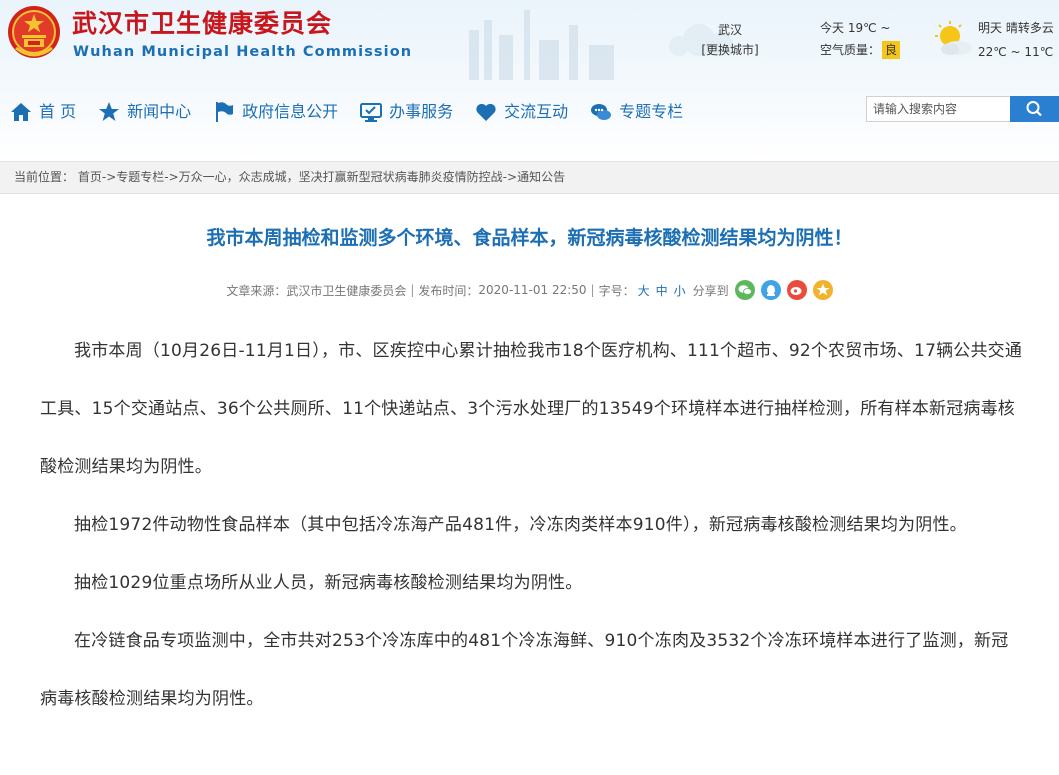  I want to click on search-button, so click(1034, 109).